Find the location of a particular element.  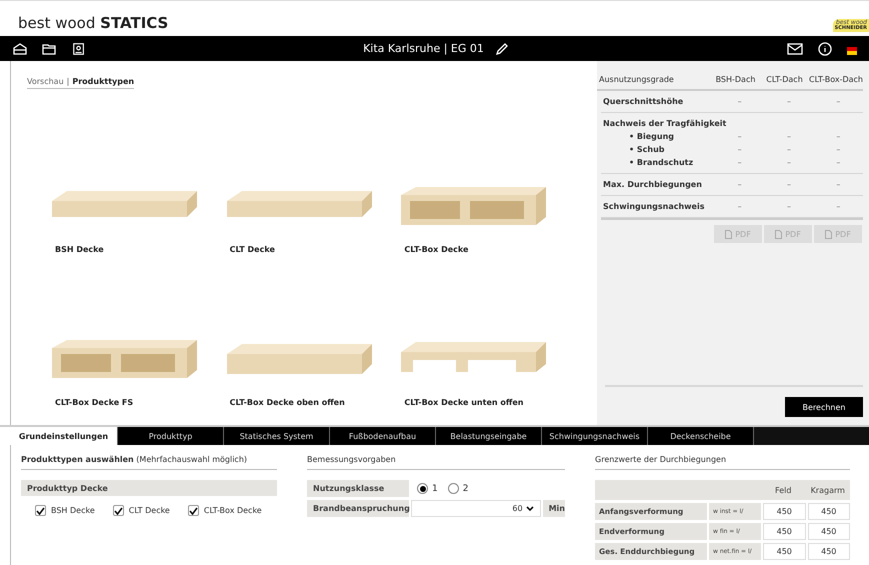

calculate-button: Berechnen is located at coordinates (824, 407).